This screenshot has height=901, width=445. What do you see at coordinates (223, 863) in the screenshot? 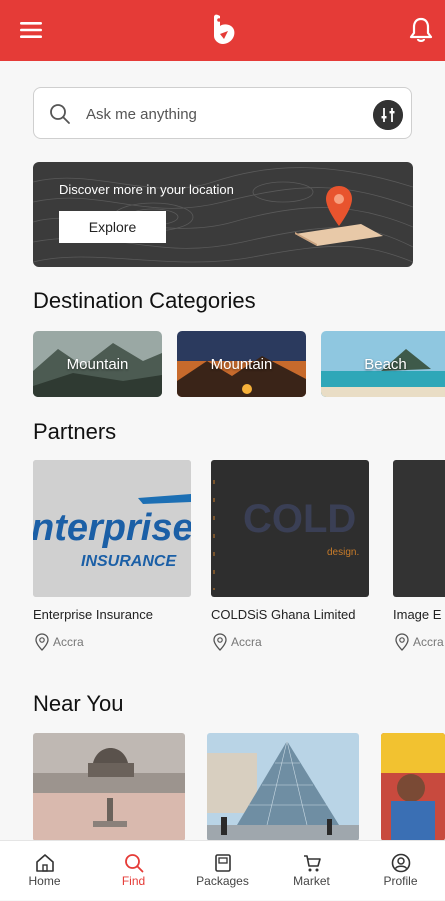
I see `package-icon` at bounding box center [223, 863].